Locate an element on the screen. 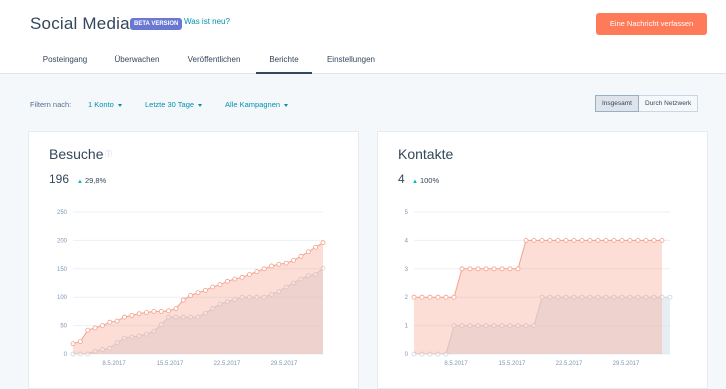 This screenshot has height=389, width=726. filter-label: Filtern nach: is located at coordinates (51, 104).